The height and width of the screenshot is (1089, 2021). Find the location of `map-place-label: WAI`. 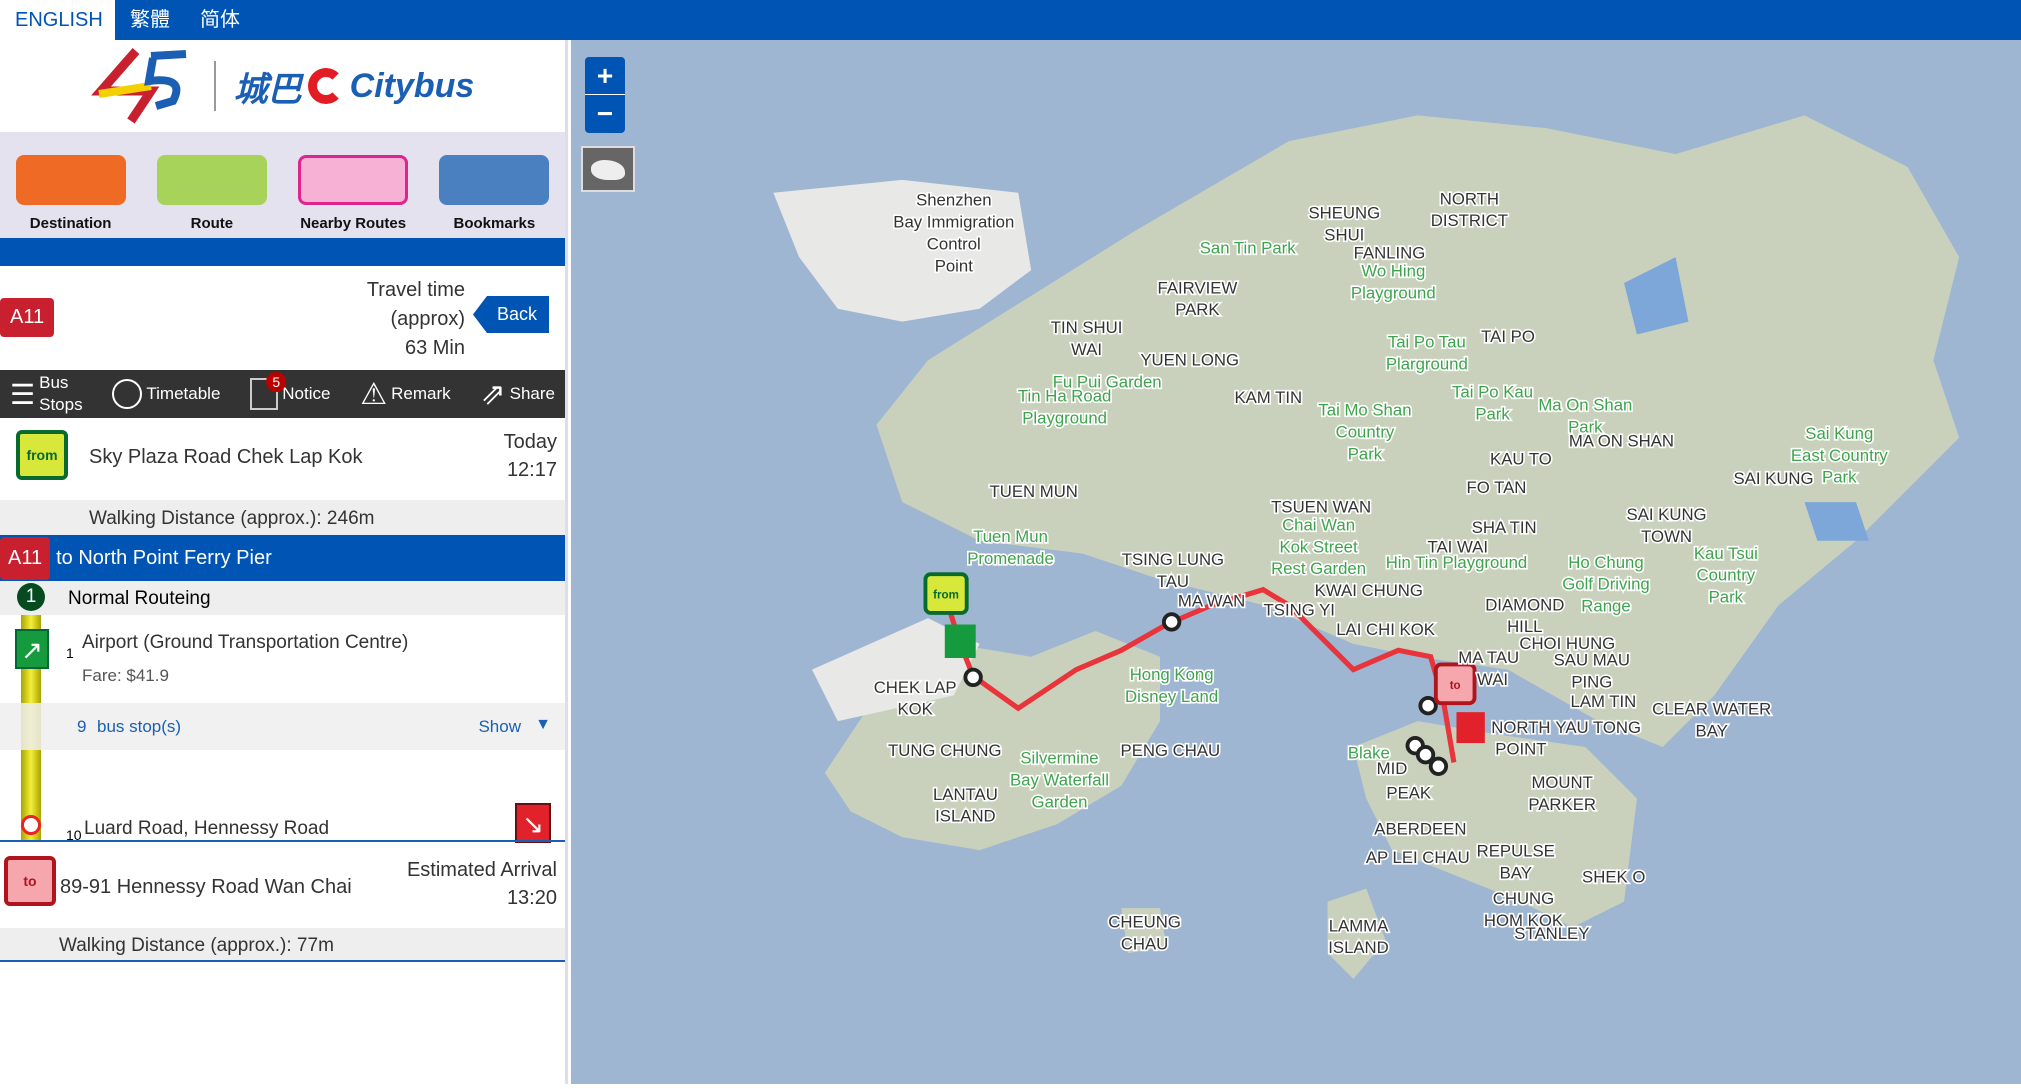

map-place-label: WAI is located at coordinates (1086, 349).